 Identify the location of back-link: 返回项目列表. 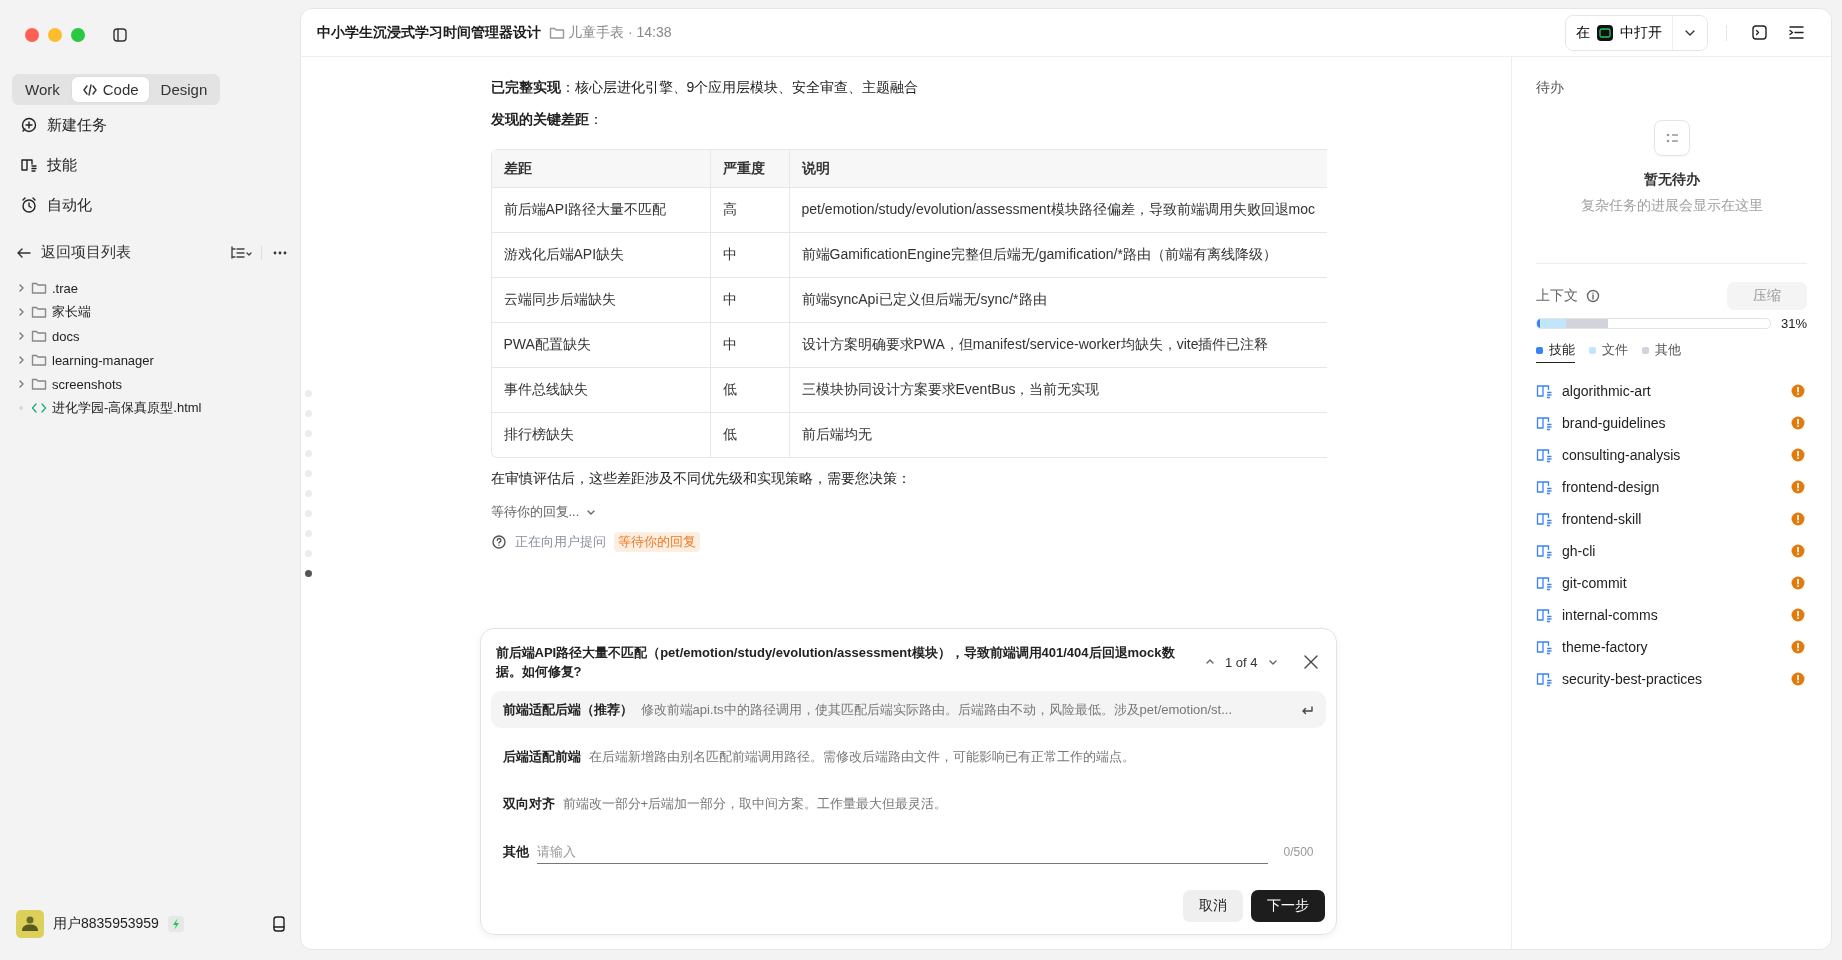
(122, 252).